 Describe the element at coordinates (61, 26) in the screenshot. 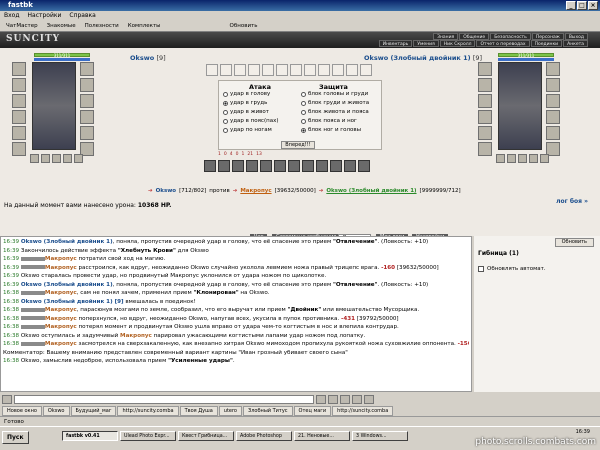

I see `friends-button: Знакомые` at that location.